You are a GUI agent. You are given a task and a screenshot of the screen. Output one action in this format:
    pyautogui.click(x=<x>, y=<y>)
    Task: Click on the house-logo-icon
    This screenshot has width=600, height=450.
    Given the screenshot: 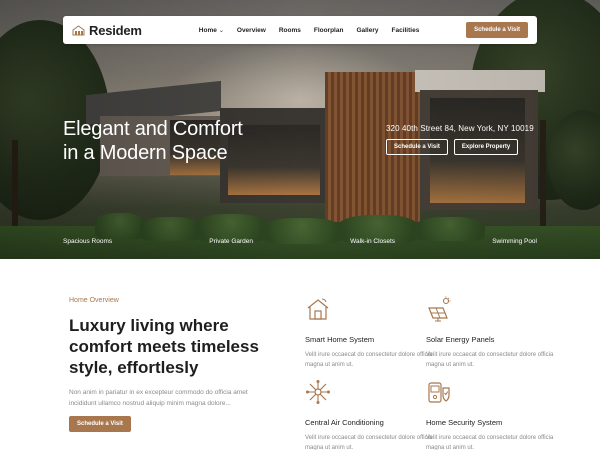 What is the action you would take?
    pyautogui.click(x=78, y=29)
    